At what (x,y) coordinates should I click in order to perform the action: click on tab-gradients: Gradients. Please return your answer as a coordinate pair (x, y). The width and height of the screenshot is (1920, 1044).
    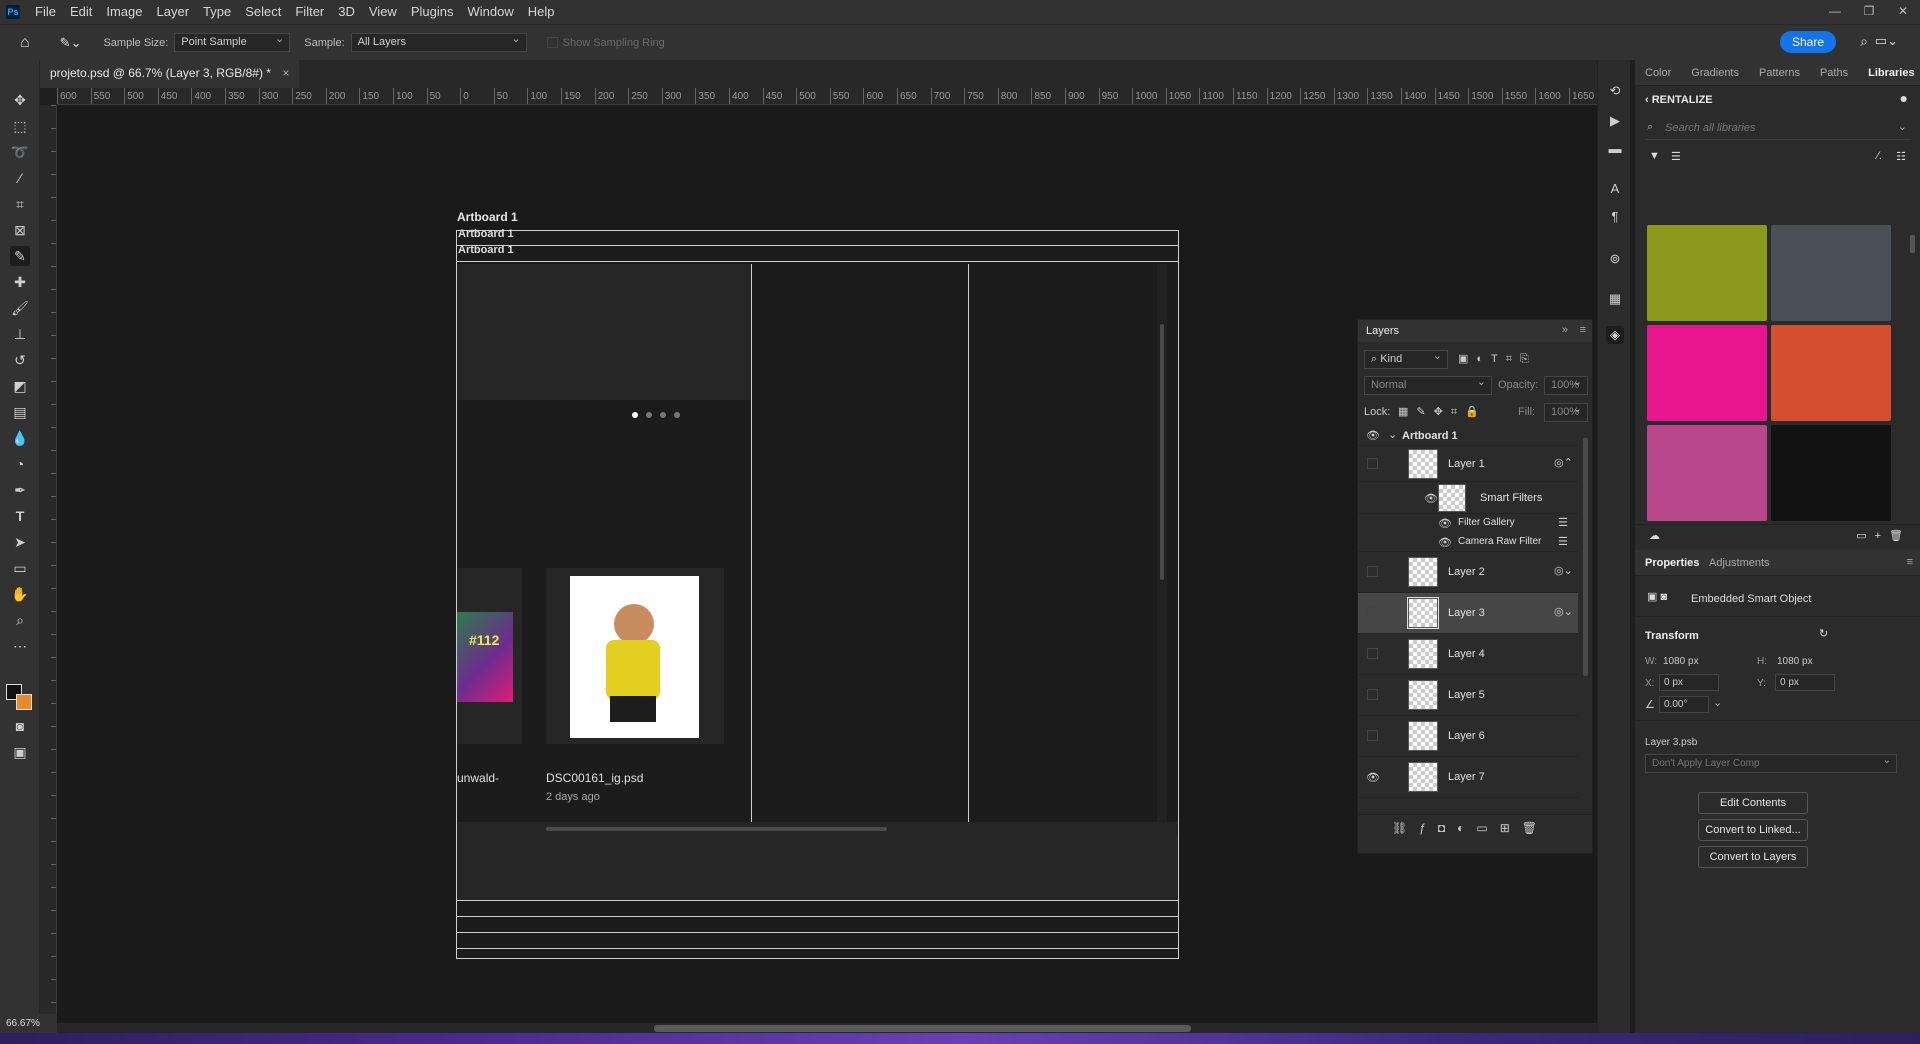
    Looking at the image, I should click on (1715, 73).